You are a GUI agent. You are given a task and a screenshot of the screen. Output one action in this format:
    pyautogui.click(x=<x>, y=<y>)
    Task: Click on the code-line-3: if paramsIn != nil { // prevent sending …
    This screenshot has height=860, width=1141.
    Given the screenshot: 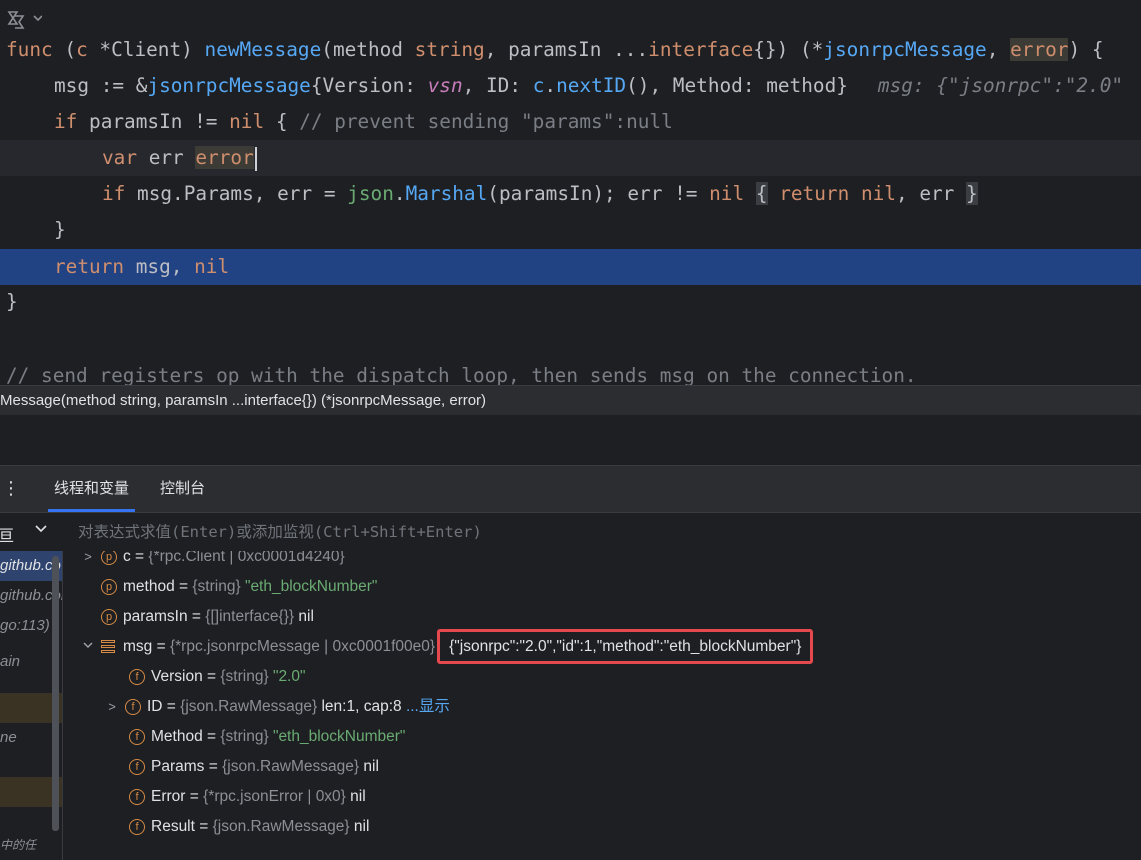 What is the action you would take?
    pyautogui.click(x=570, y=122)
    